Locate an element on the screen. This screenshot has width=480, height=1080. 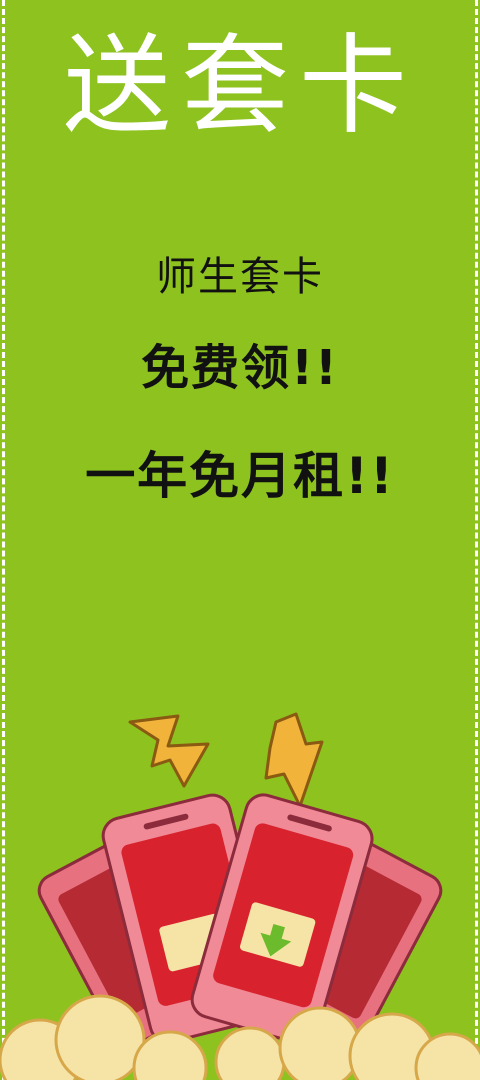
page-title: 送套卡 is located at coordinates (239, 86).